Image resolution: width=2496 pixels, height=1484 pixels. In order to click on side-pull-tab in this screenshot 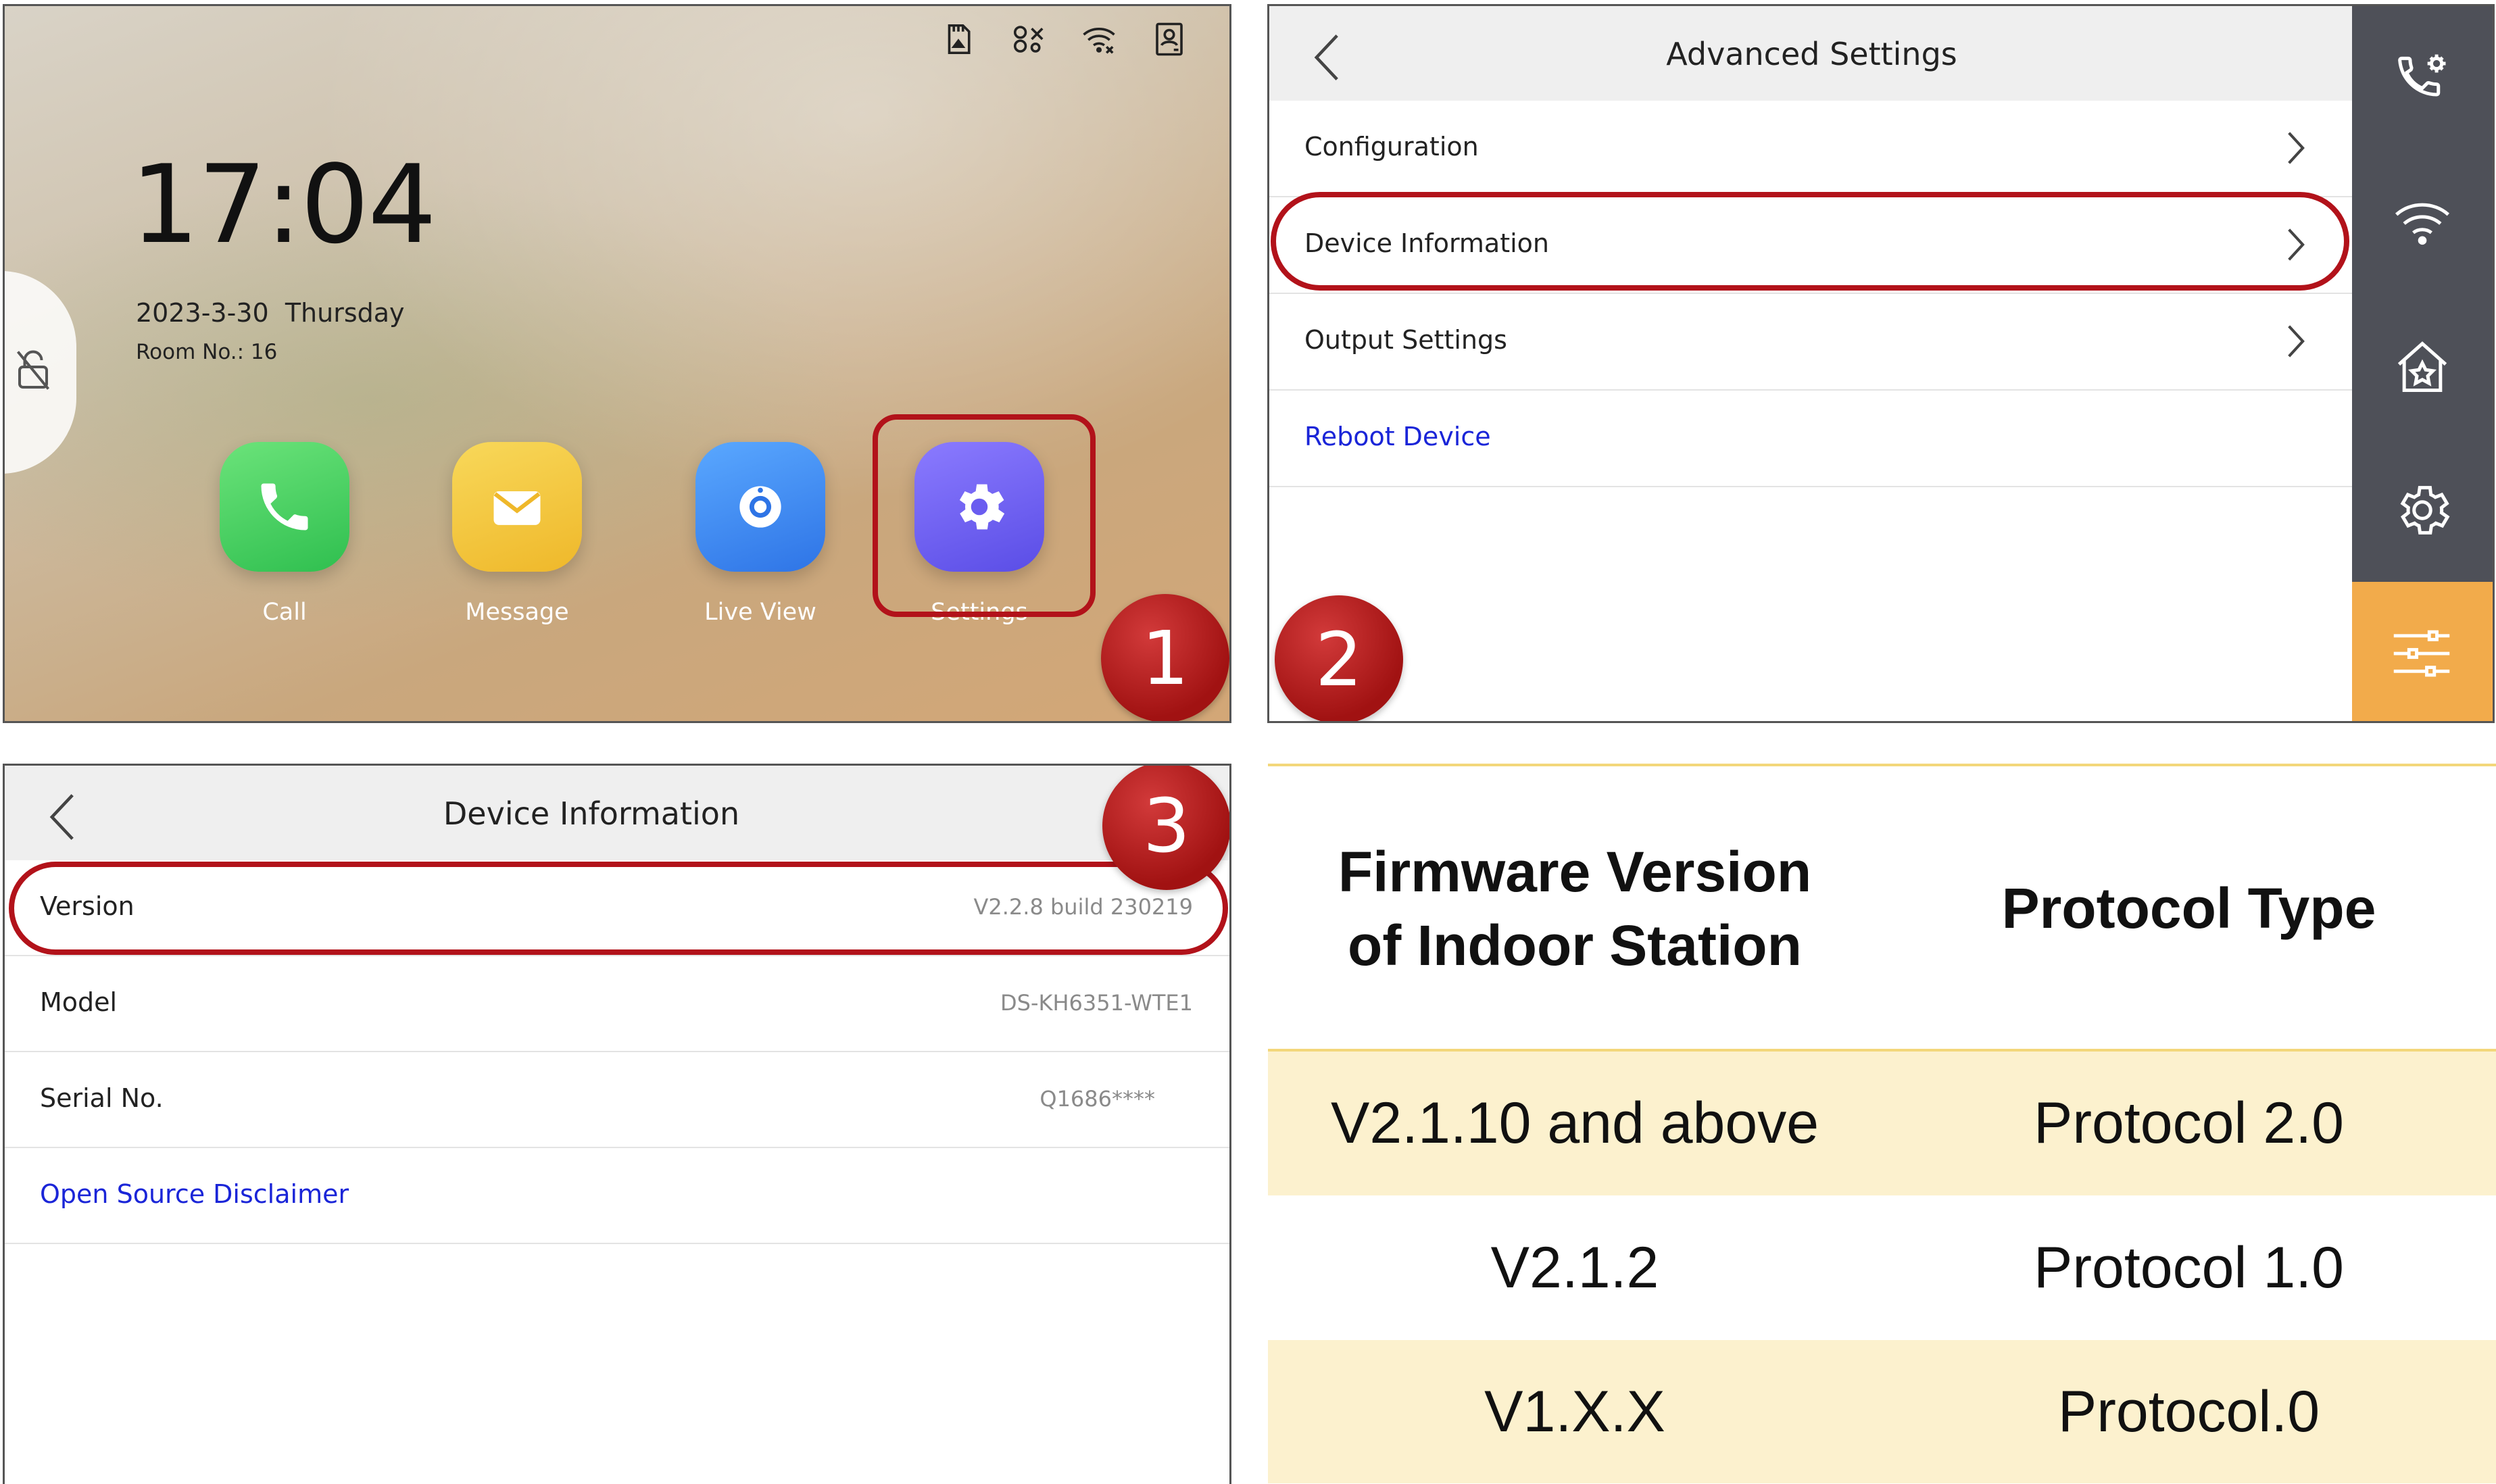, I will do `click(40, 372)`.